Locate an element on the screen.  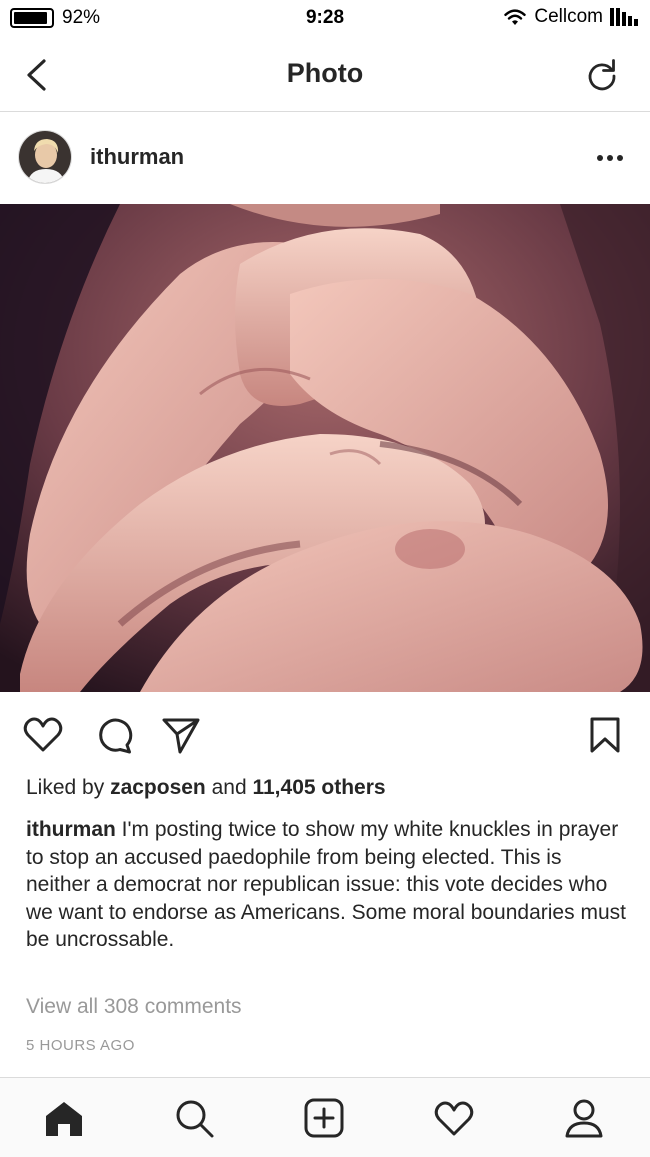
new-post-icon is located at coordinates (324, 1118).